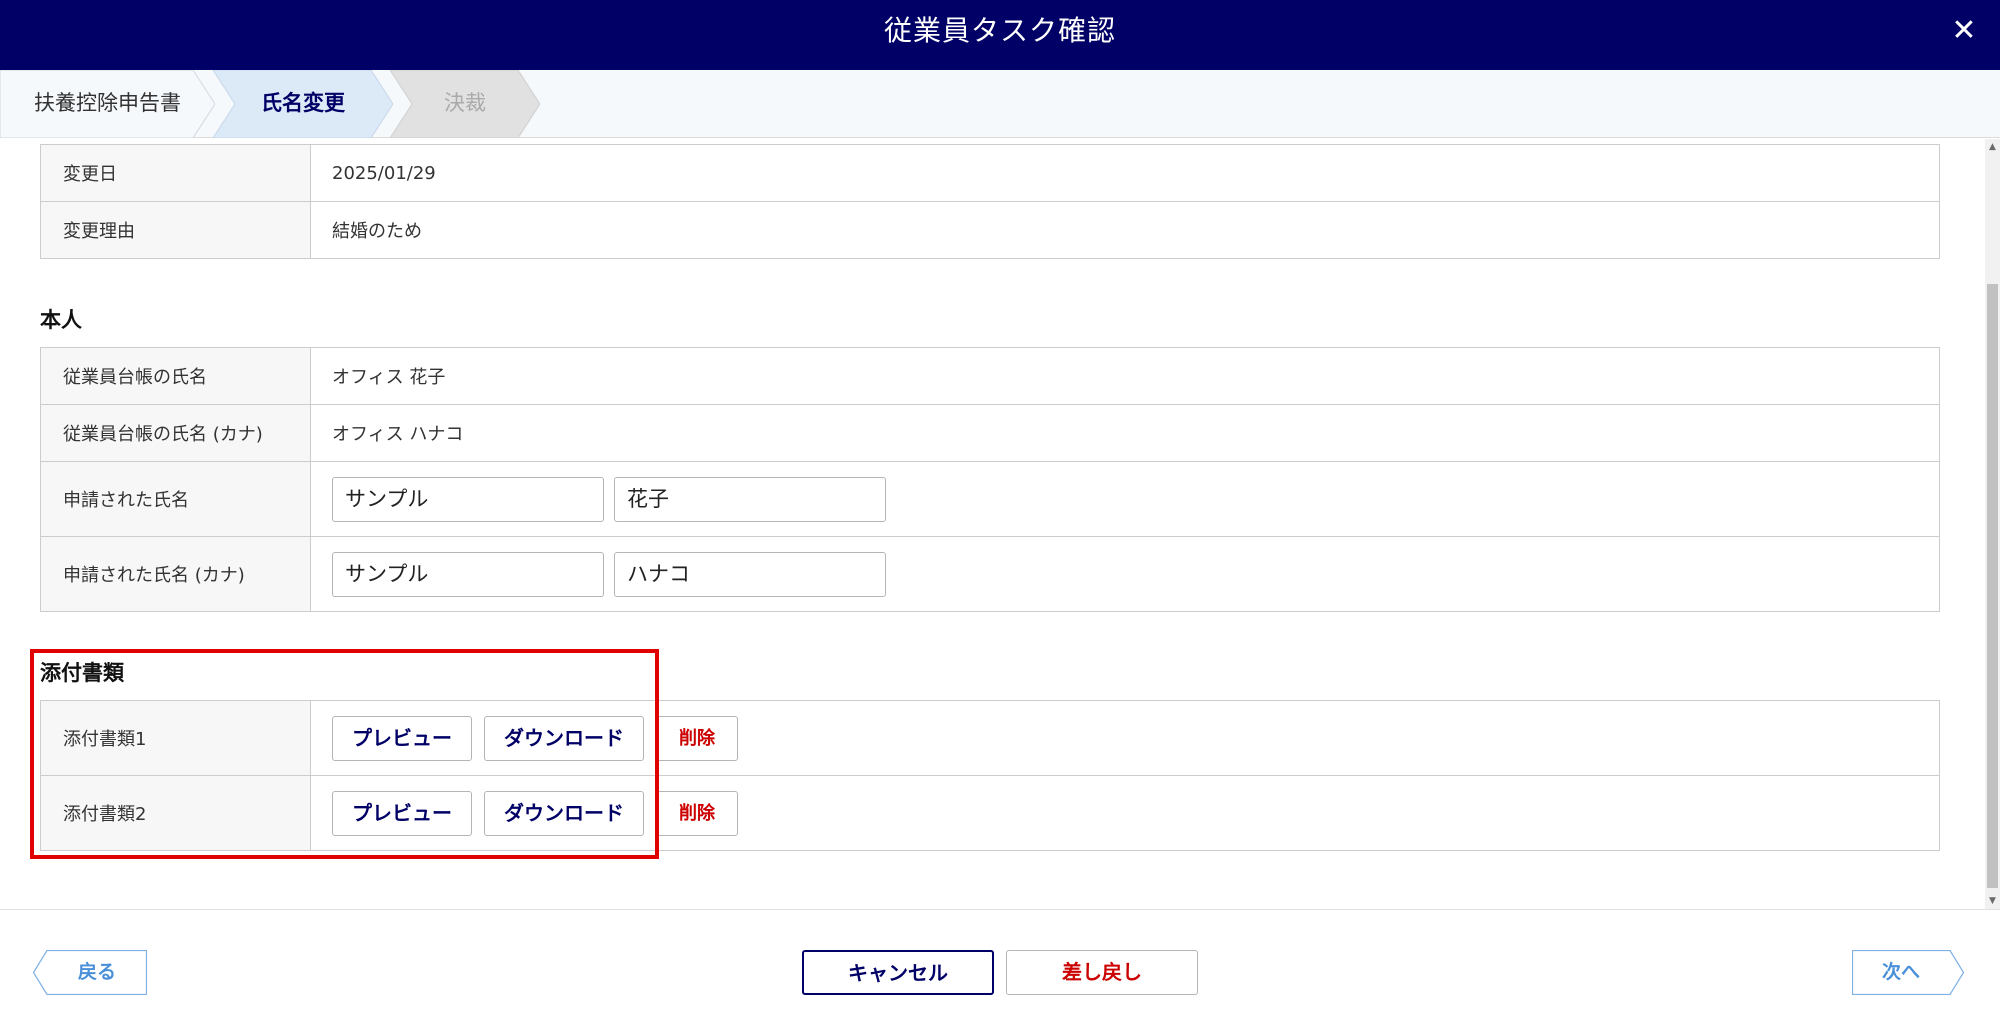  I want to click on table-row: 変更理由 結婚のため, so click(990, 230).